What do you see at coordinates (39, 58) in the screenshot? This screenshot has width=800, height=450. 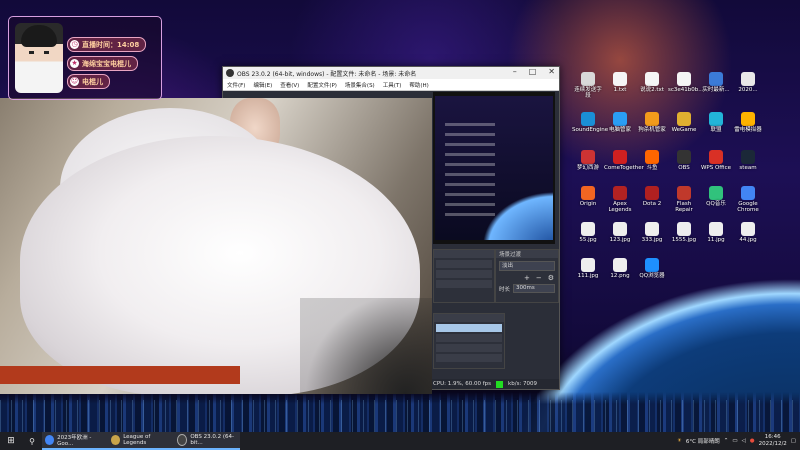 I see `avatar` at bounding box center [39, 58].